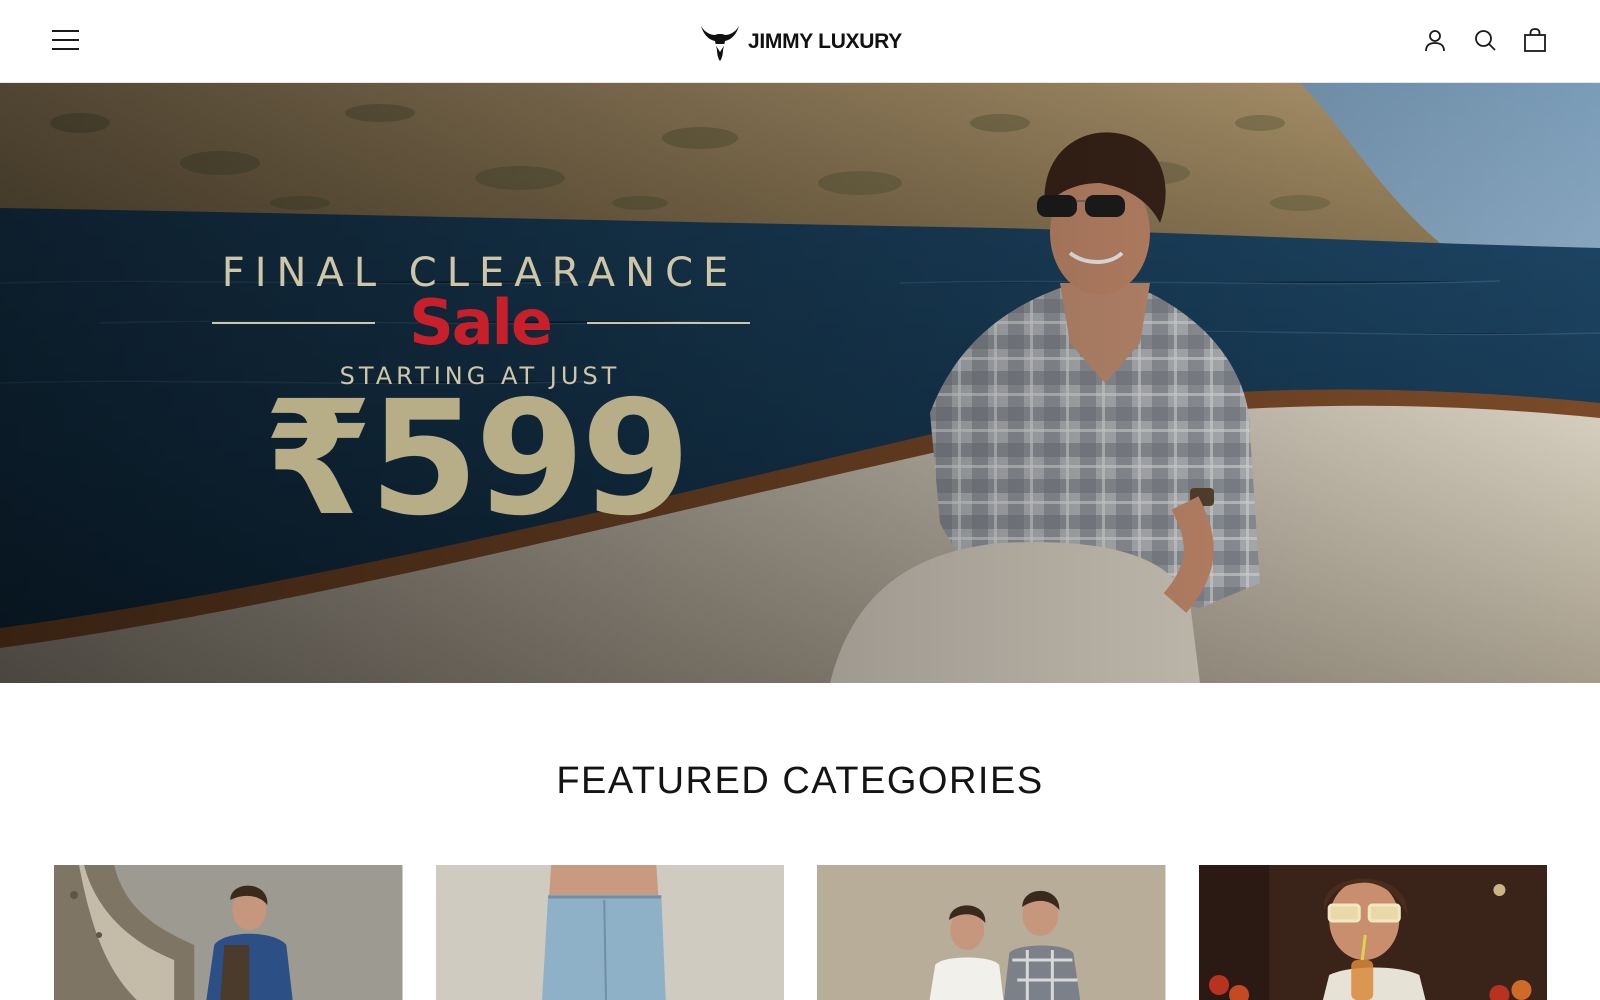  Describe the element at coordinates (800, 932) in the screenshot. I see `category-grid` at that location.